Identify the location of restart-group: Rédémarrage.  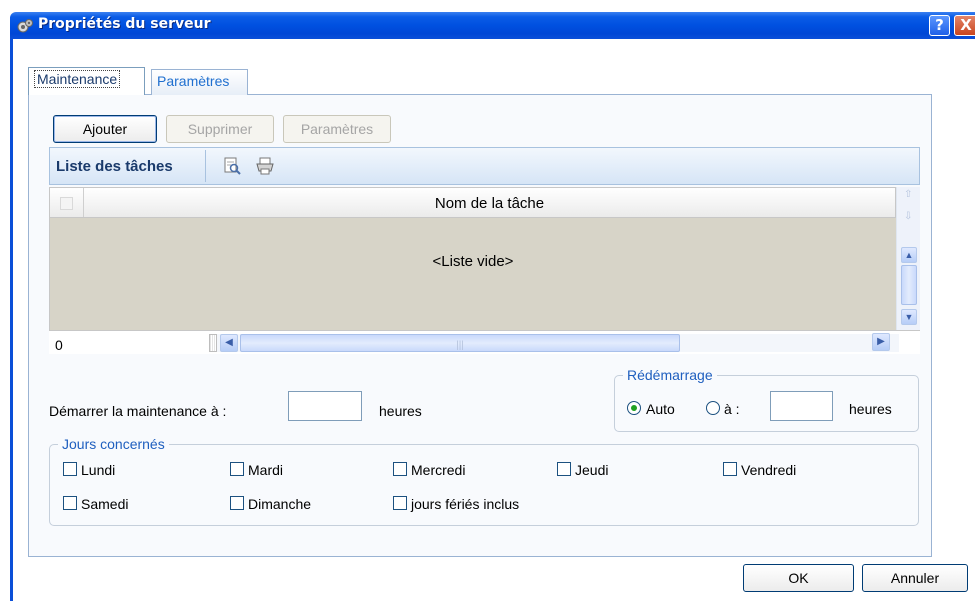
(766, 399).